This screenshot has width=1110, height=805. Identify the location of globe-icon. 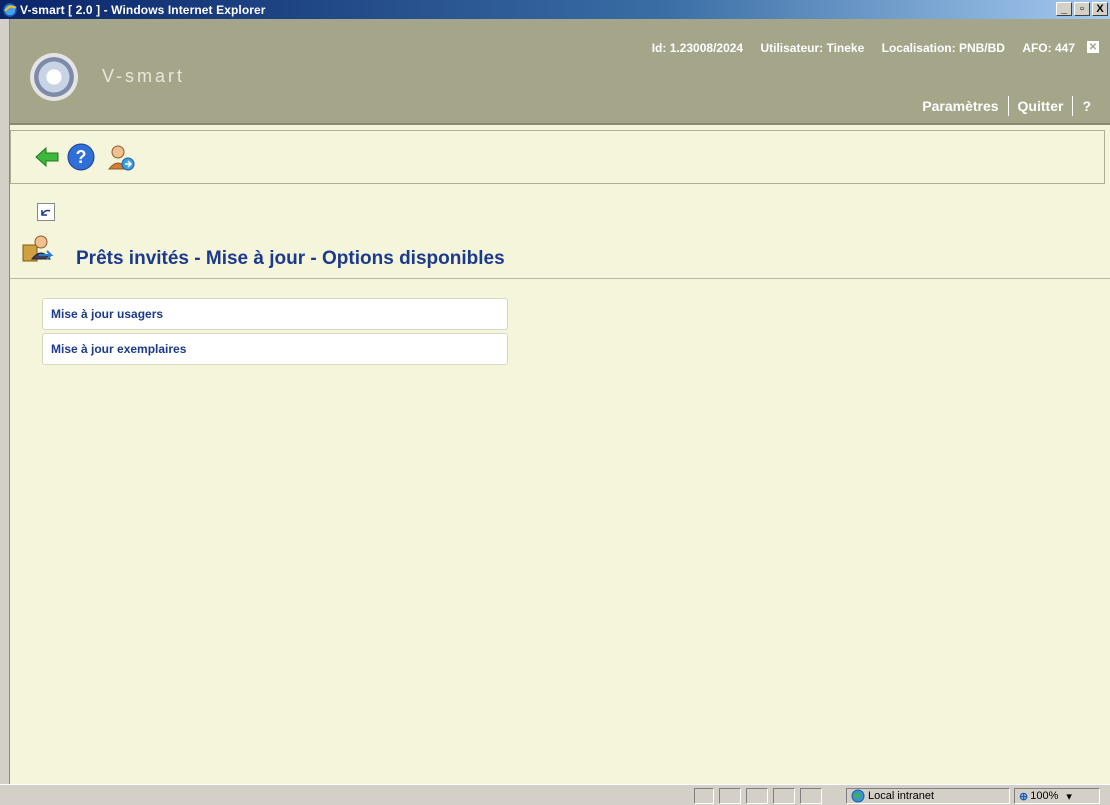
(858, 796).